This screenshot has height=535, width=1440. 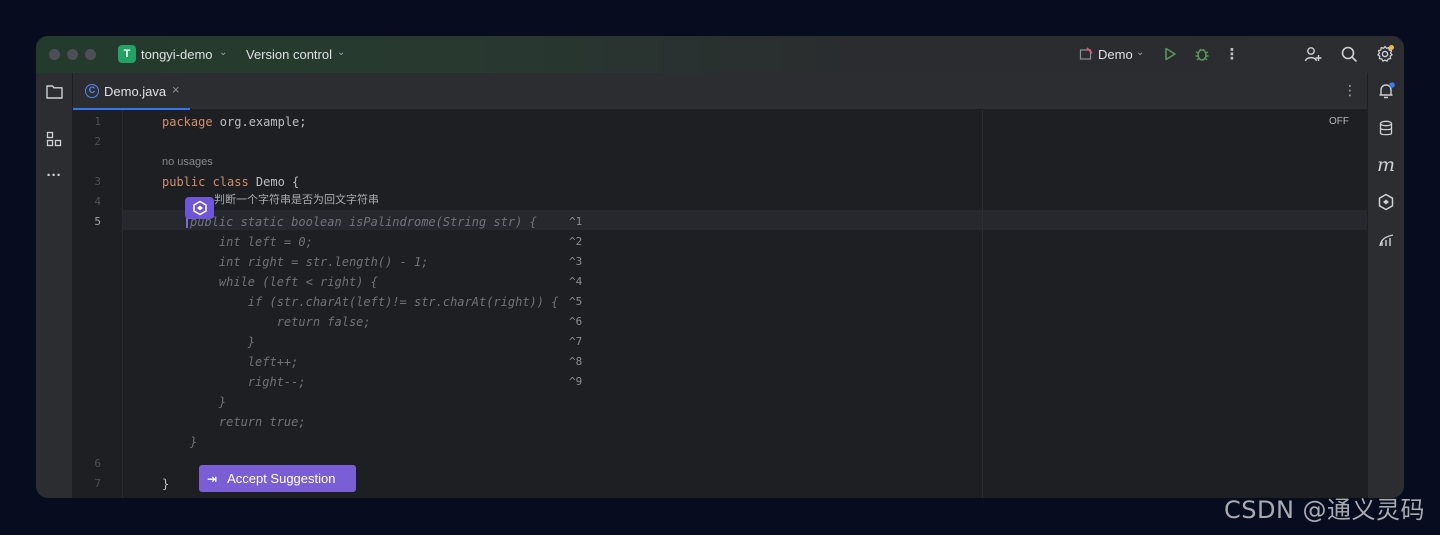 What do you see at coordinates (212, 478) in the screenshot?
I see `tab-key-icon: ⇥` at bounding box center [212, 478].